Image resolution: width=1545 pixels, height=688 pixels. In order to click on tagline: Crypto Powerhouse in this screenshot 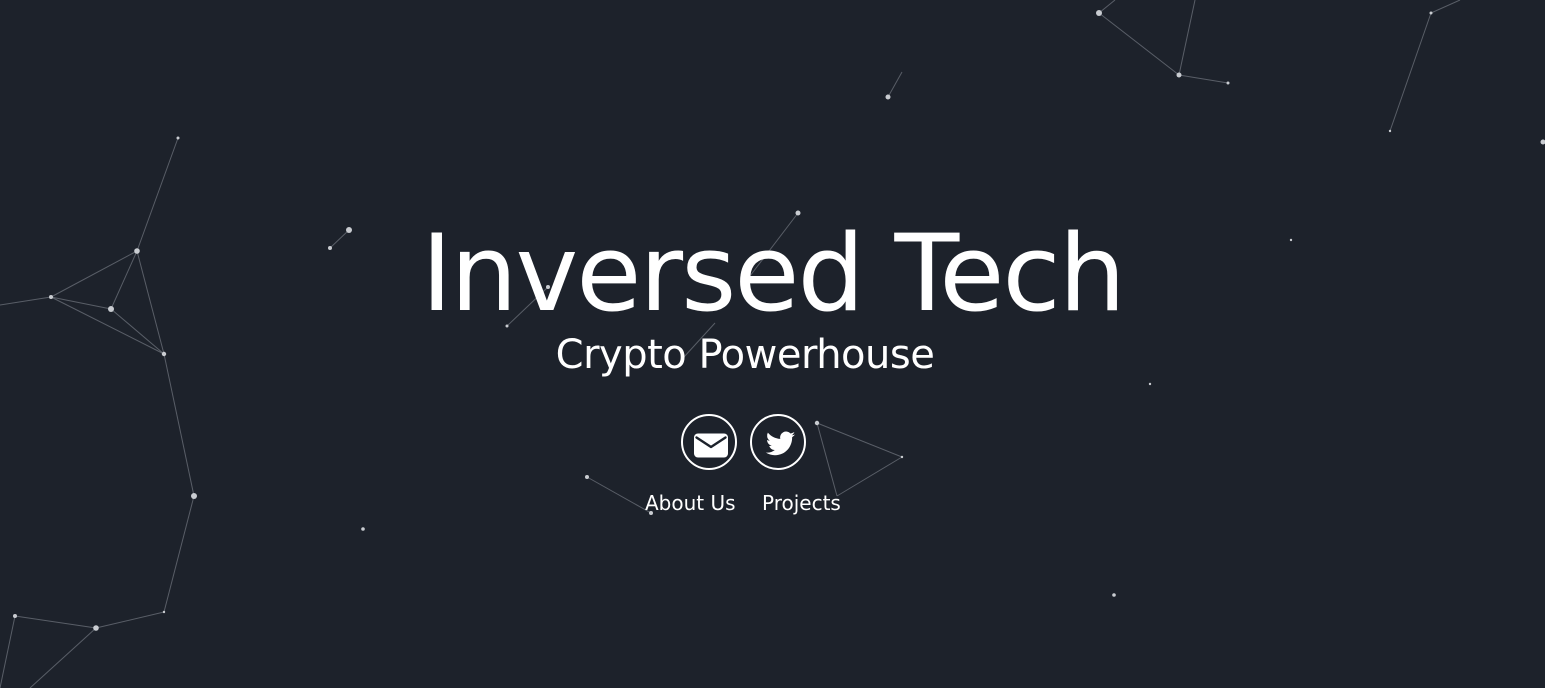, I will do `click(745, 355)`.